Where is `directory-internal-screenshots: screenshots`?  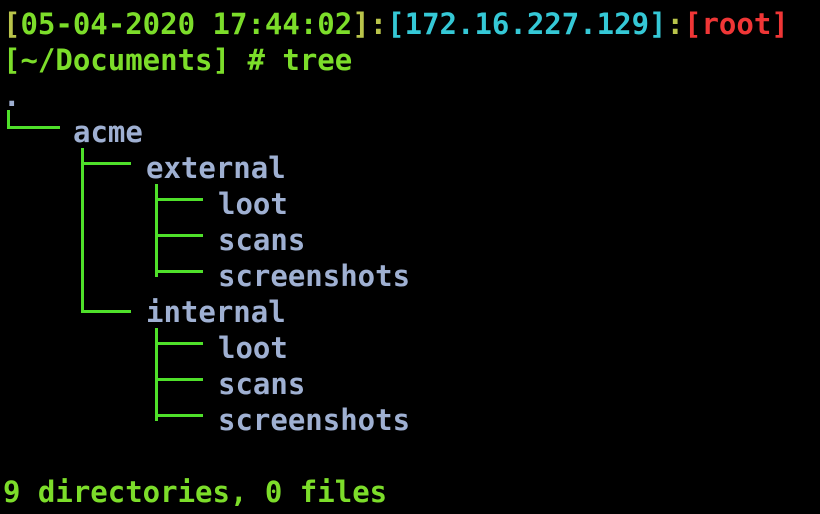
directory-internal-screenshots: screenshots is located at coordinates (314, 420).